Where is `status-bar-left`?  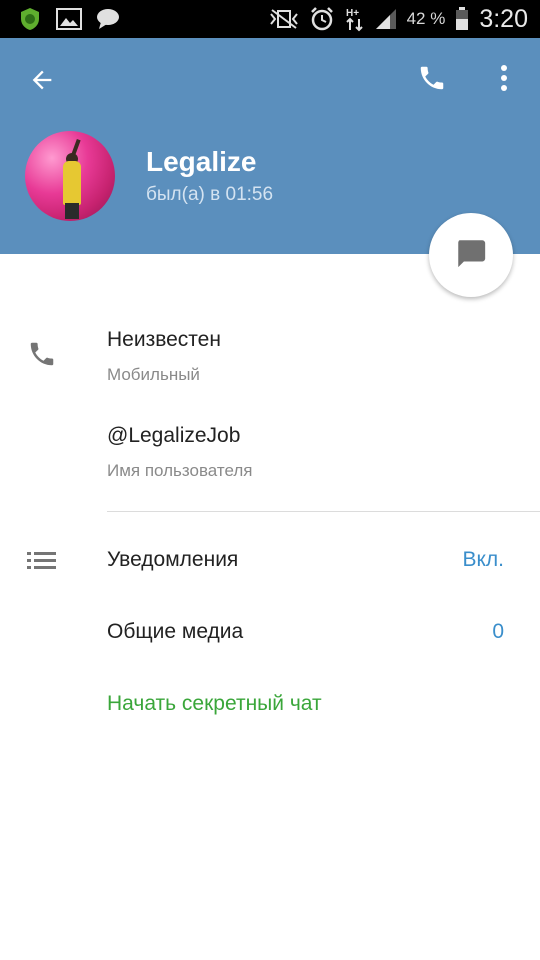
status-bar-left is located at coordinates (69, 19).